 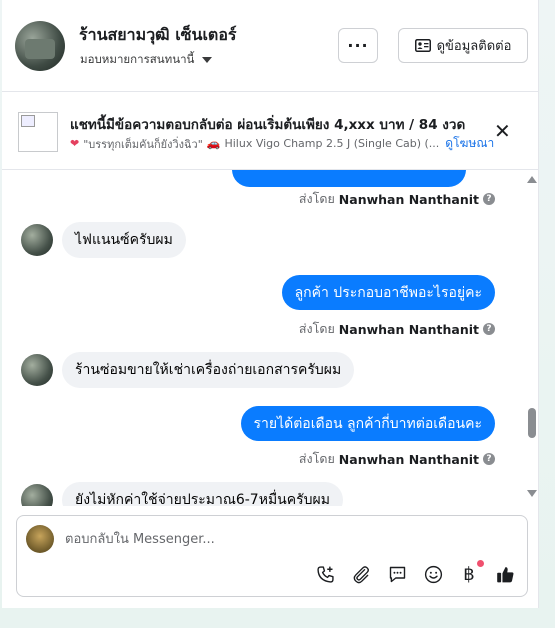 What do you see at coordinates (470, 573) in the screenshot?
I see `payment-icon: ฿` at bounding box center [470, 573].